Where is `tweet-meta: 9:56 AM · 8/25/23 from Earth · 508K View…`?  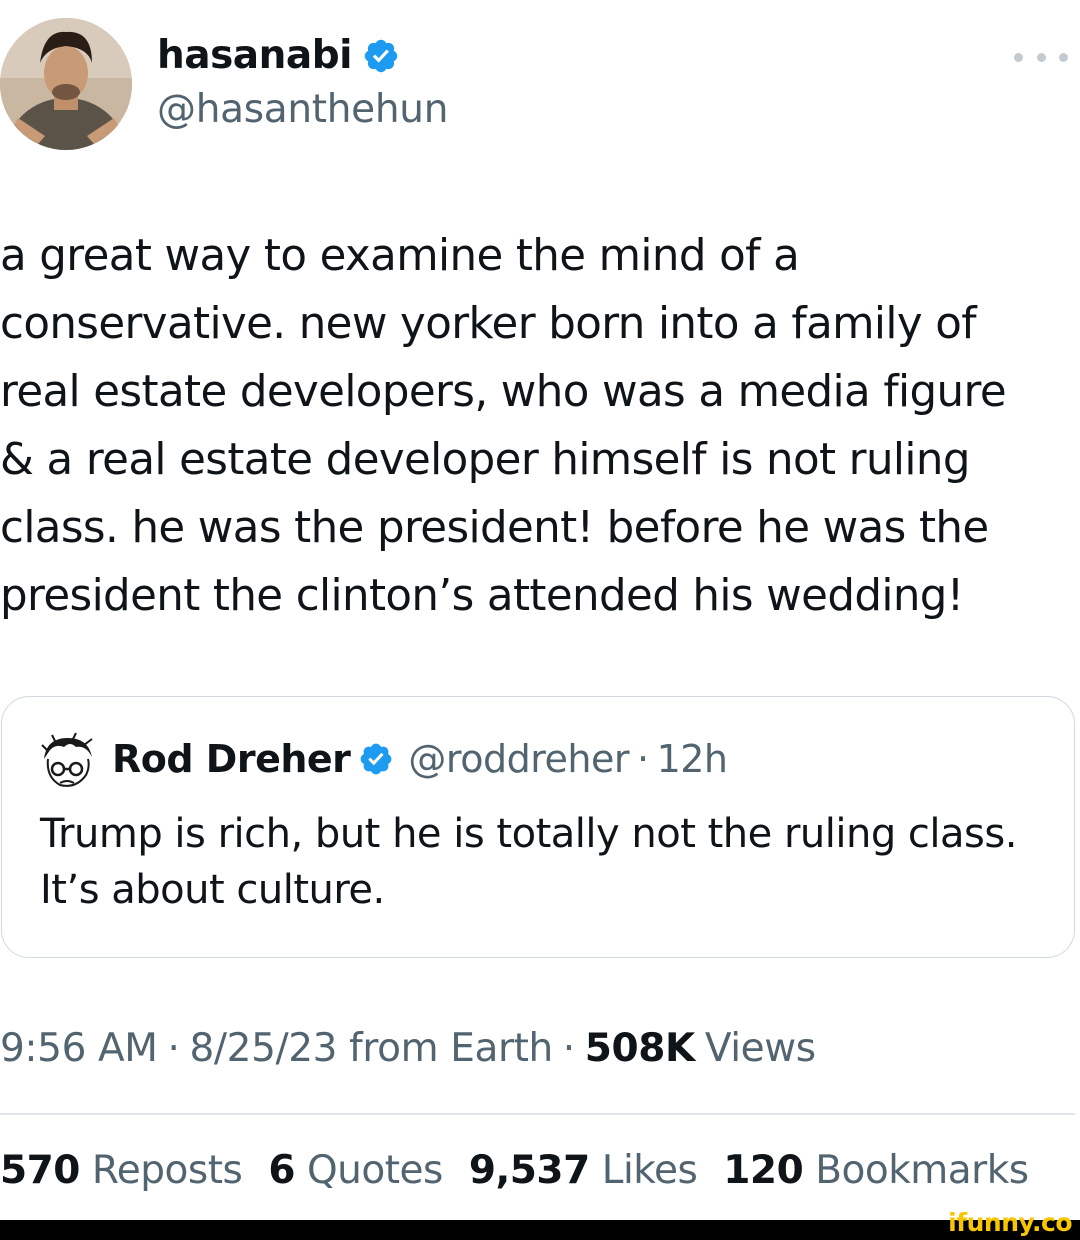
tweet-meta: 9:56 AM · 8/25/23 from Earth · 508K View… is located at coordinates (408, 1048).